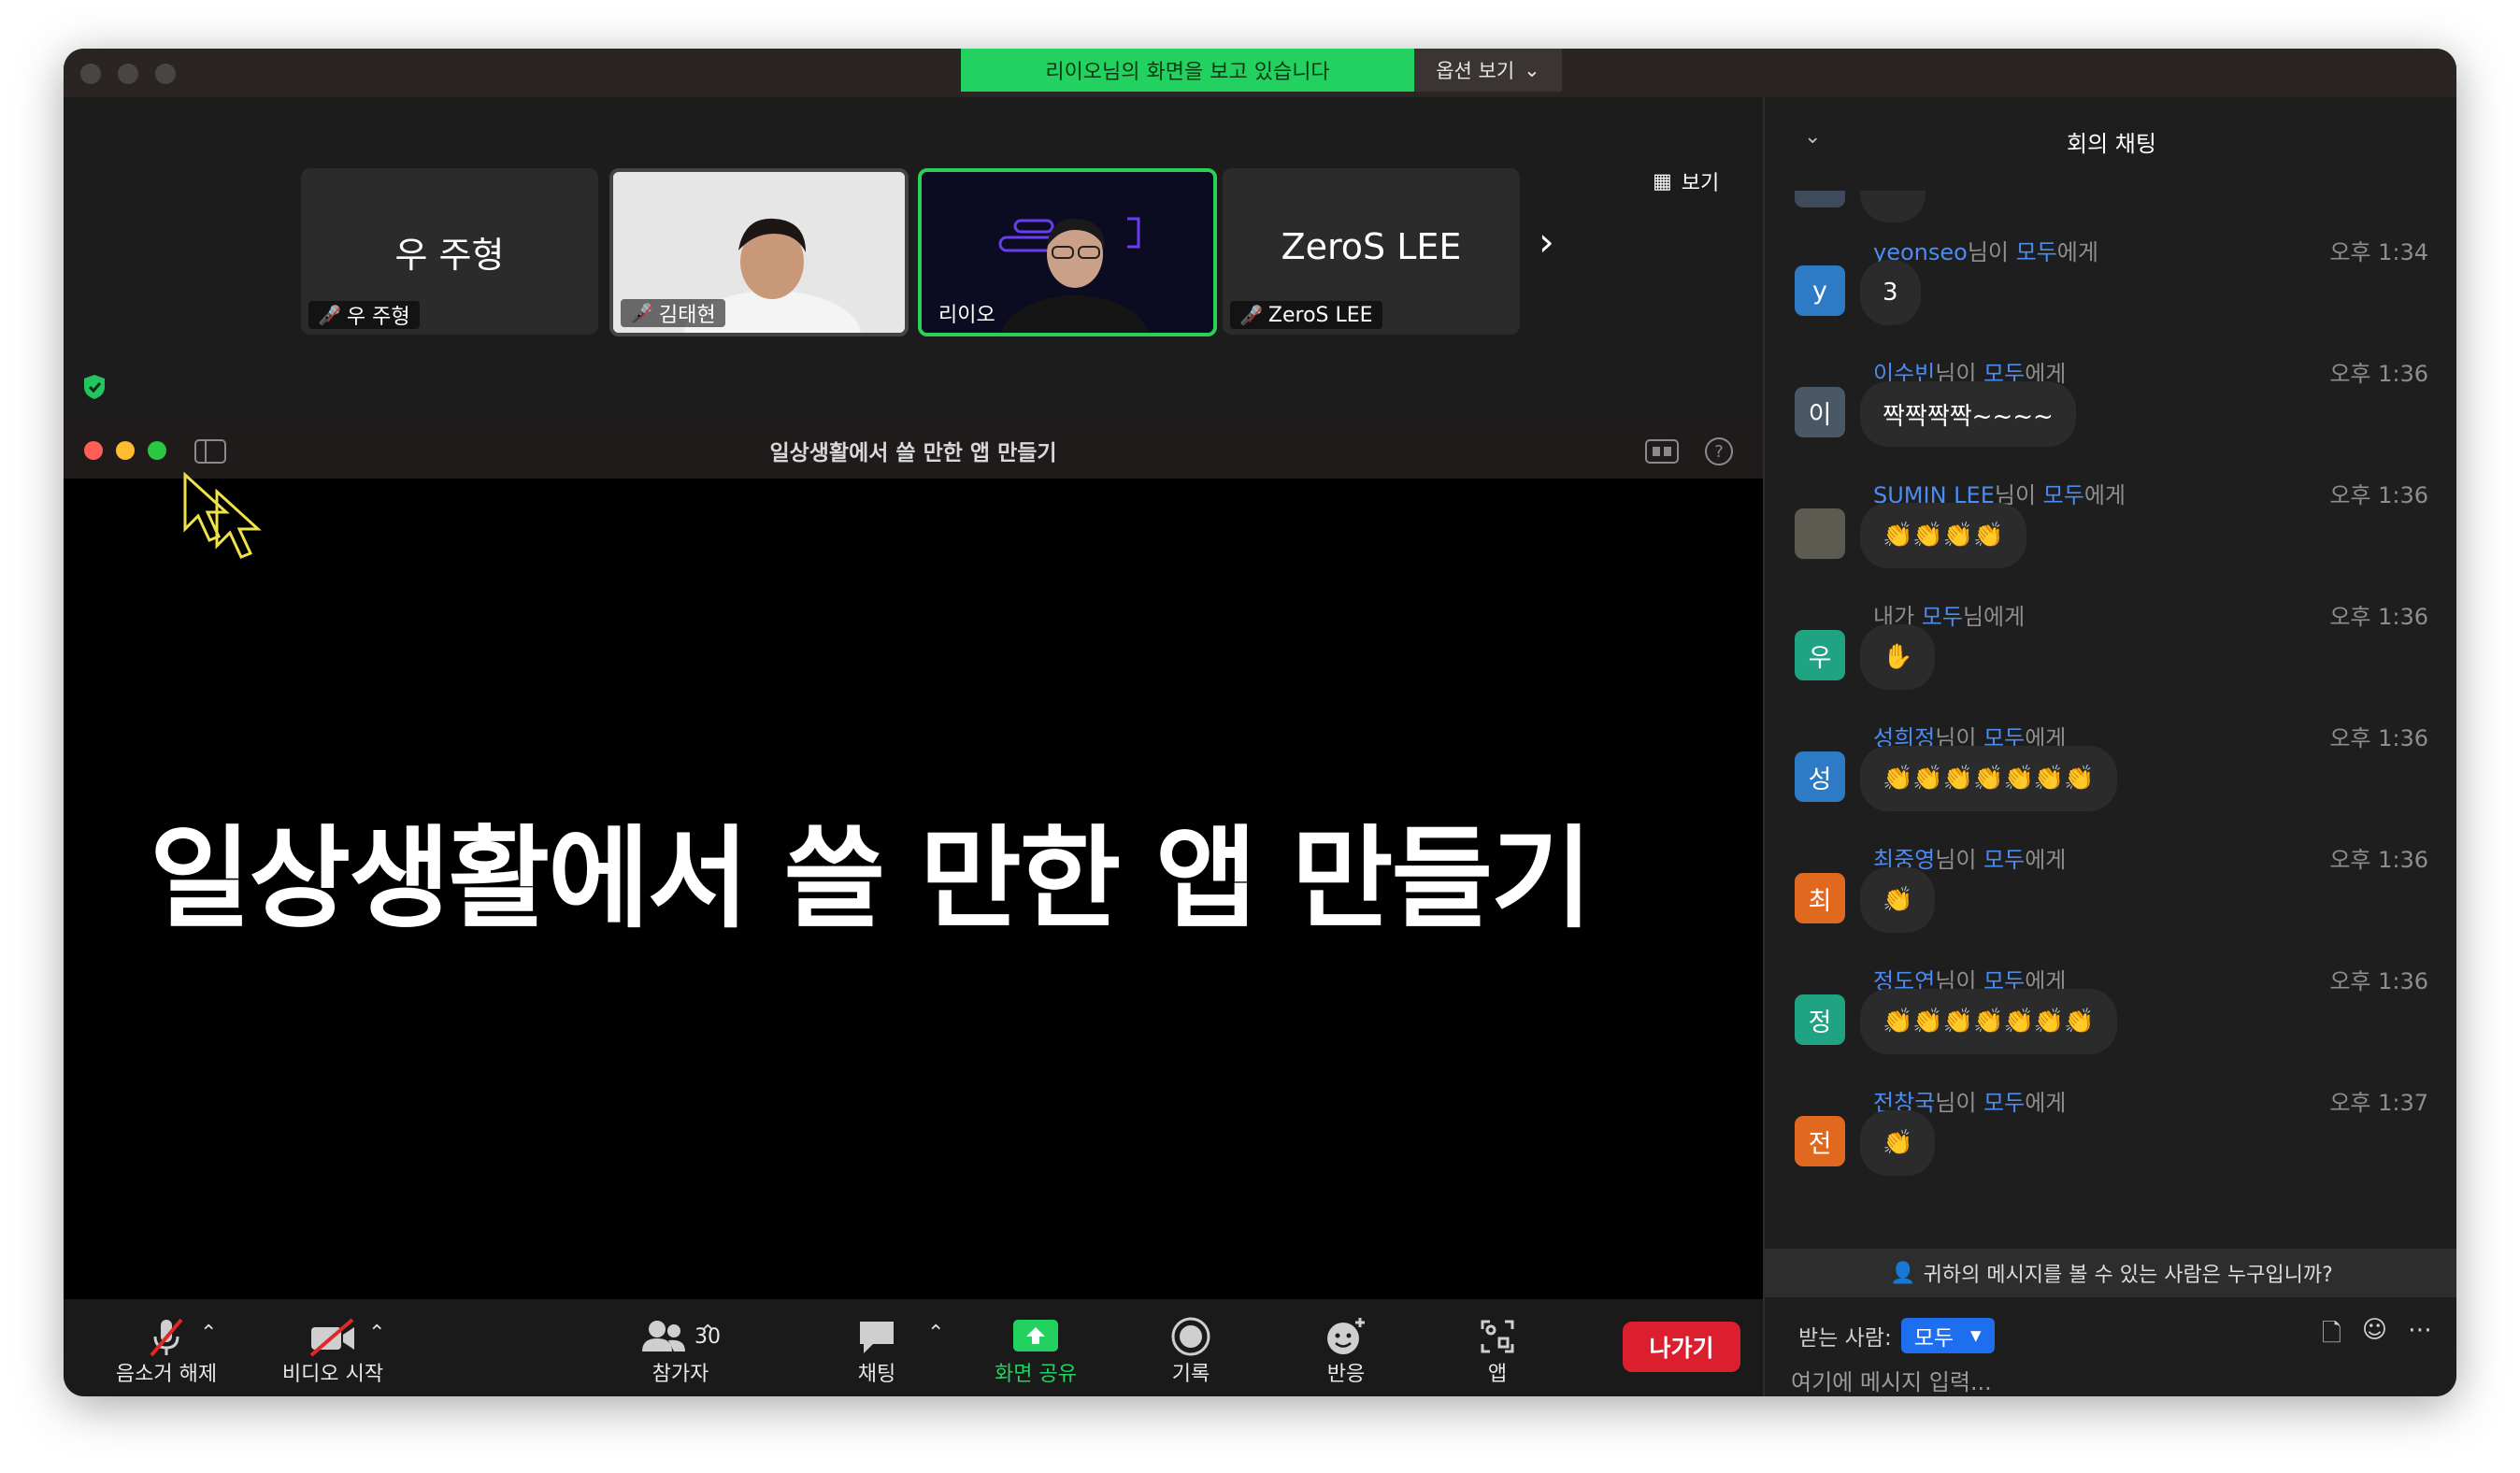 The width and height of the screenshot is (2520, 1473). What do you see at coordinates (2110, 1024) in the screenshot?
I see `chat-message: 정도연님이 모두에게 오후 1:36 정 👏👏👏👏👏👏👏` at bounding box center [2110, 1024].